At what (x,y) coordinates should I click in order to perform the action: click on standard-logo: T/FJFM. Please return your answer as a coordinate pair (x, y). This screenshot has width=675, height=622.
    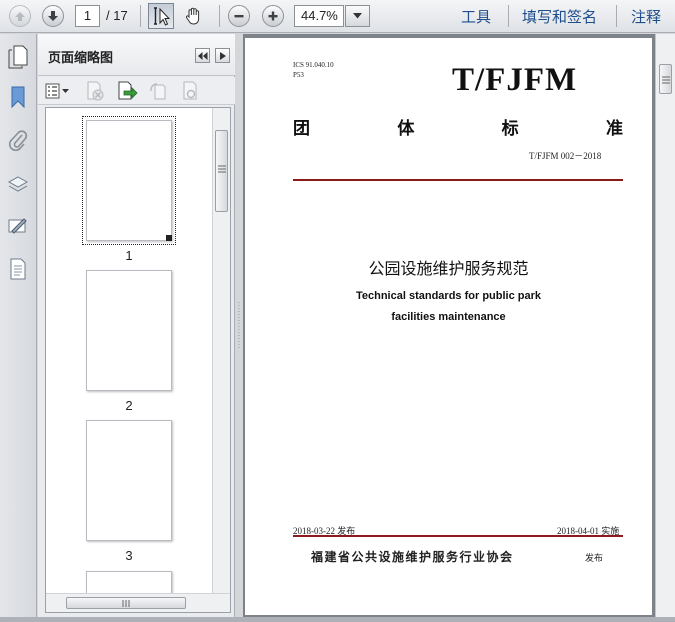
    Looking at the image, I should click on (515, 80).